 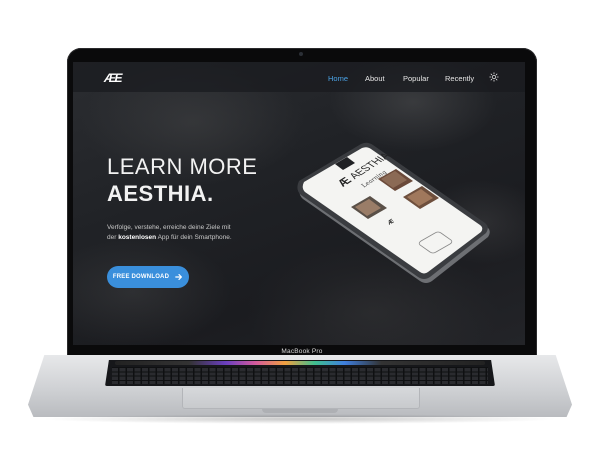 I want to click on touch-bar, so click(x=300, y=363).